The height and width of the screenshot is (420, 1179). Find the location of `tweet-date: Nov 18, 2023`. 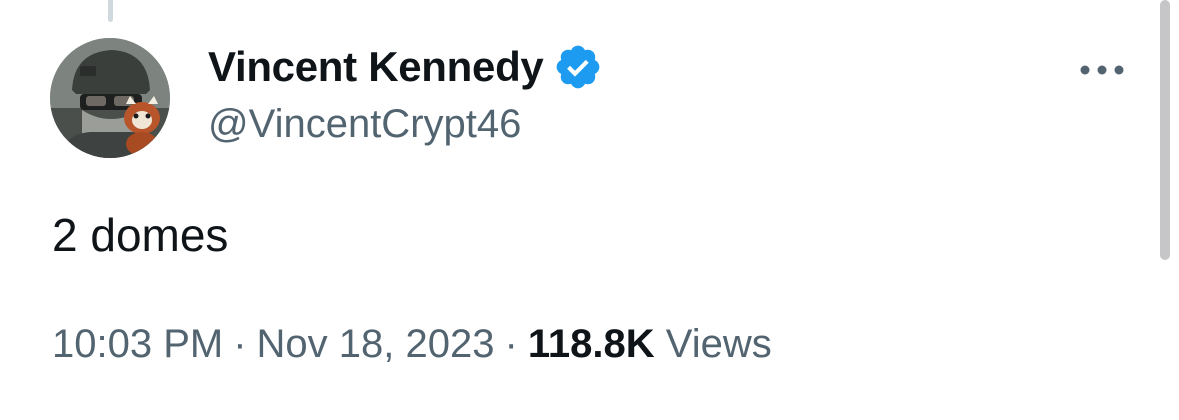

tweet-date: Nov 18, 2023 is located at coordinates (376, 344).